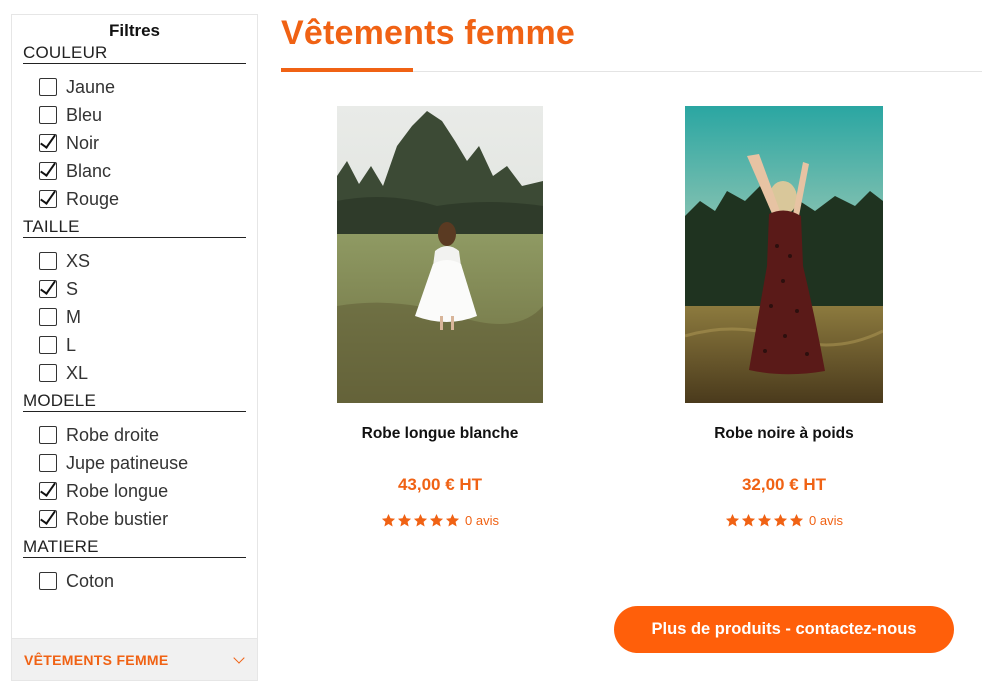 This screenshot has width=982, height=689. I want to click on filter-option-l: L, so click(142, 345).